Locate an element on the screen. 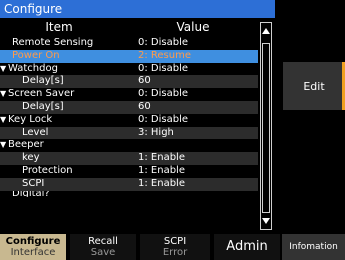 This screenshot has height=260, width=345. scroll-up-icon is located at coordinates (266, 31).